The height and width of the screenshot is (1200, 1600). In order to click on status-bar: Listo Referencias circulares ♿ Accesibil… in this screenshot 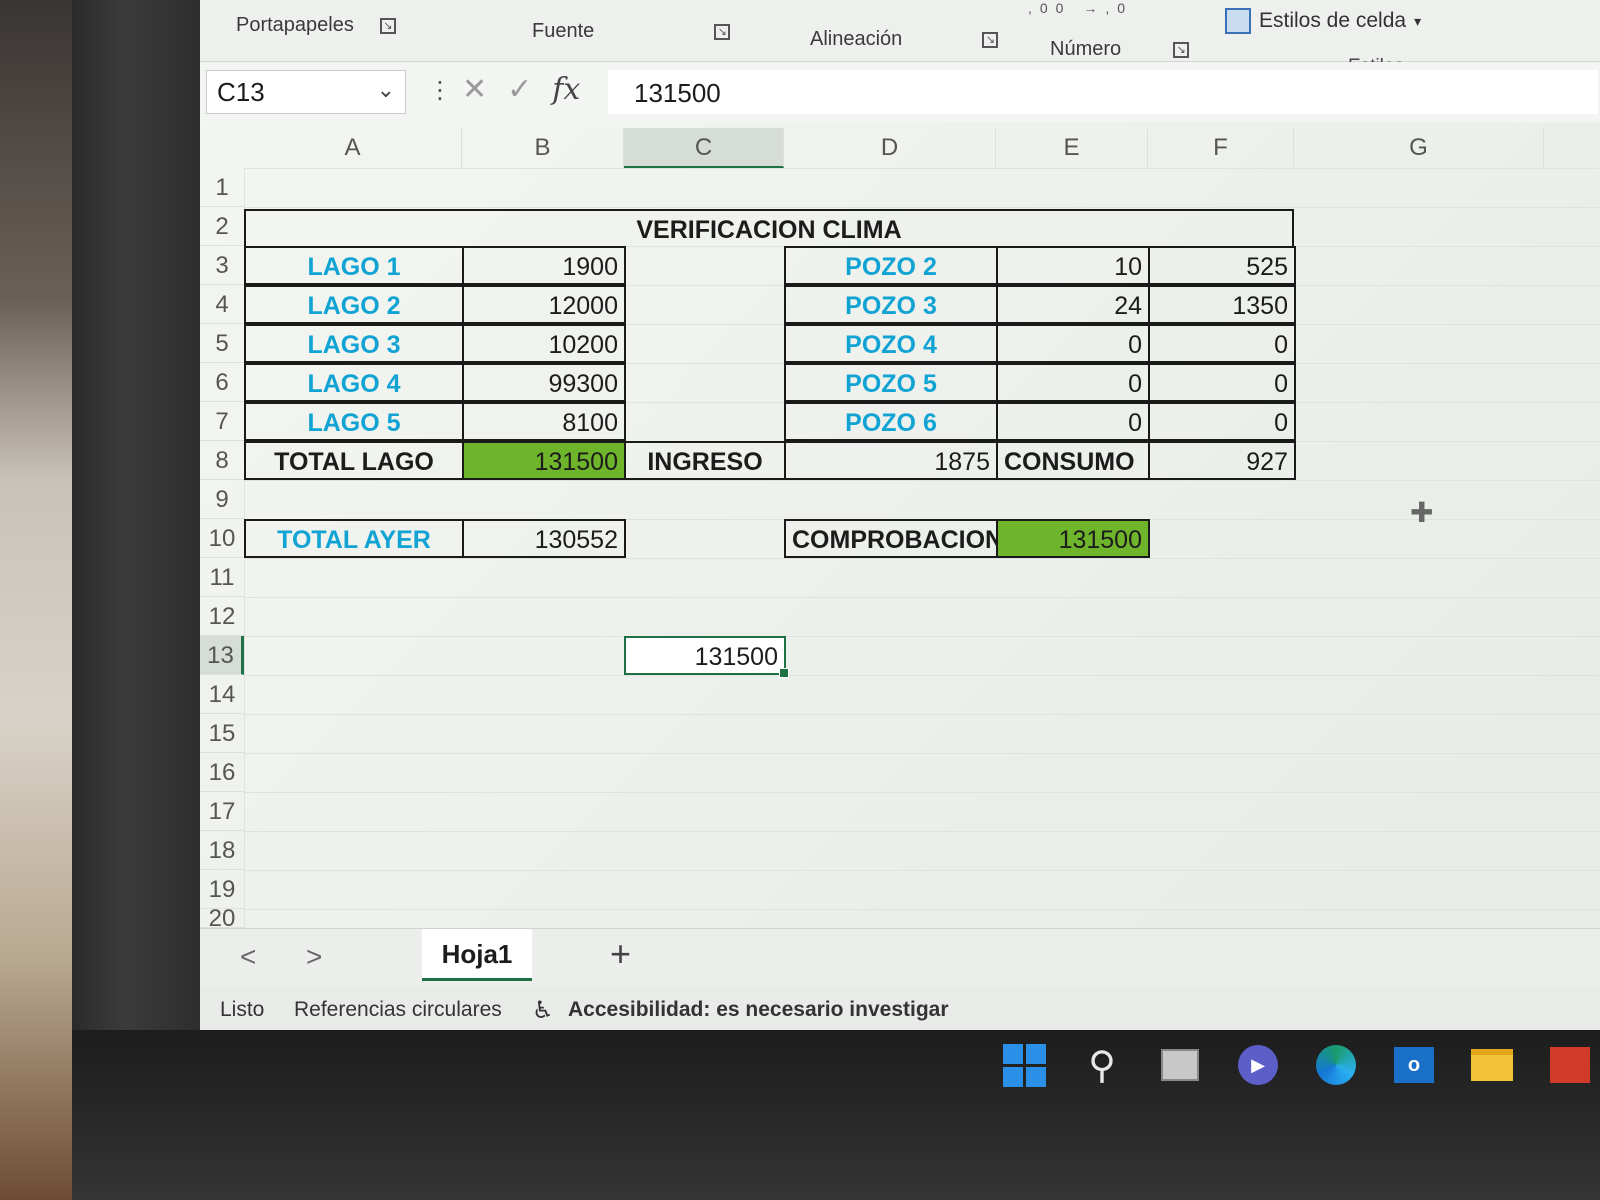, I will do `click(900, 1010)`.